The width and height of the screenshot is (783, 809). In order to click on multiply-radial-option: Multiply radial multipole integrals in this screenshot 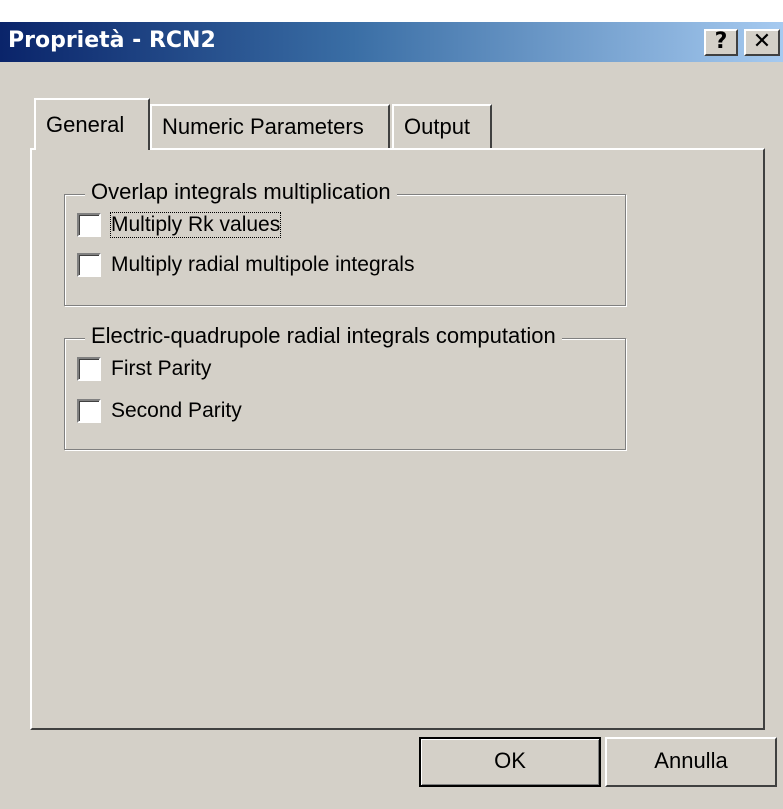, I will do `click(245, 265)`.